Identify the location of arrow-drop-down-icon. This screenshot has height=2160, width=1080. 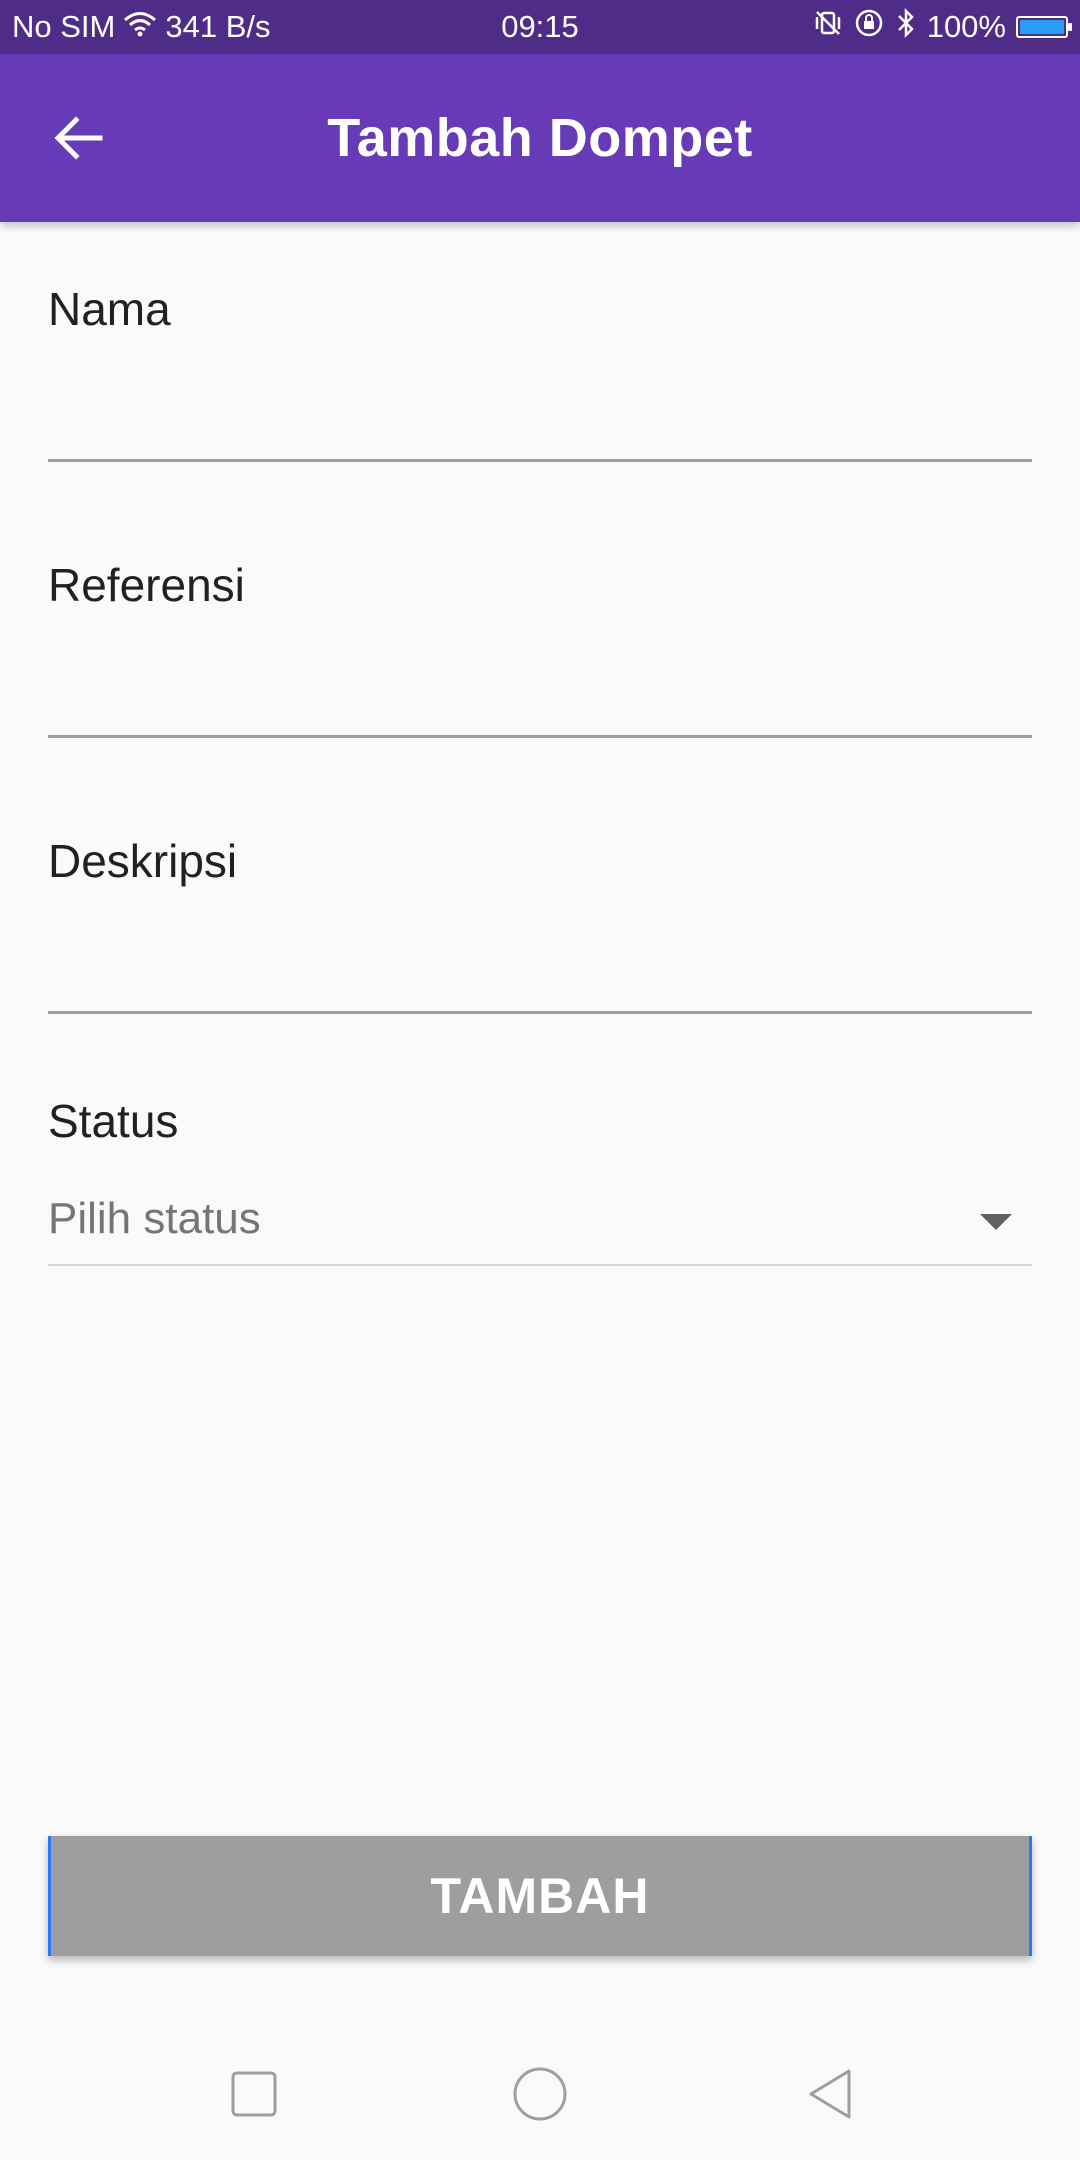
(996, 1222).